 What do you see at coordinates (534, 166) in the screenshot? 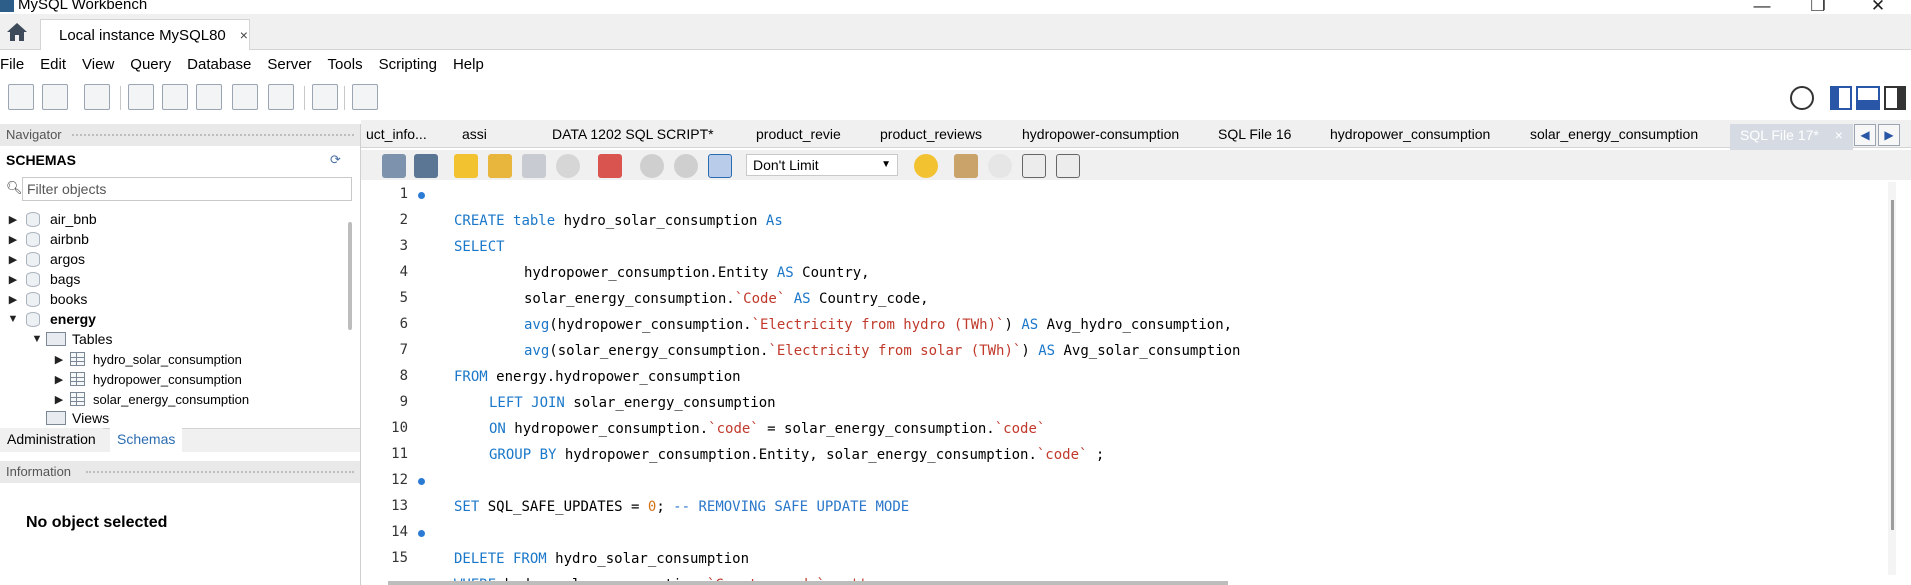
I see `explain-icon` at bounding box center [534, 166].